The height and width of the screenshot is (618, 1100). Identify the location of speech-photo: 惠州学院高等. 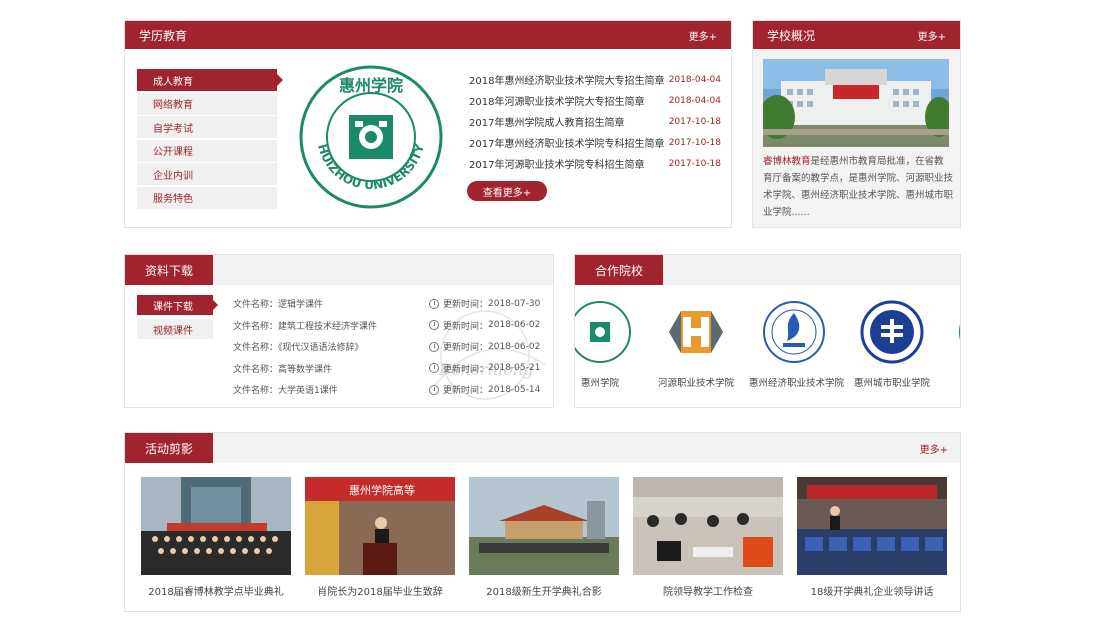
(380, 526).